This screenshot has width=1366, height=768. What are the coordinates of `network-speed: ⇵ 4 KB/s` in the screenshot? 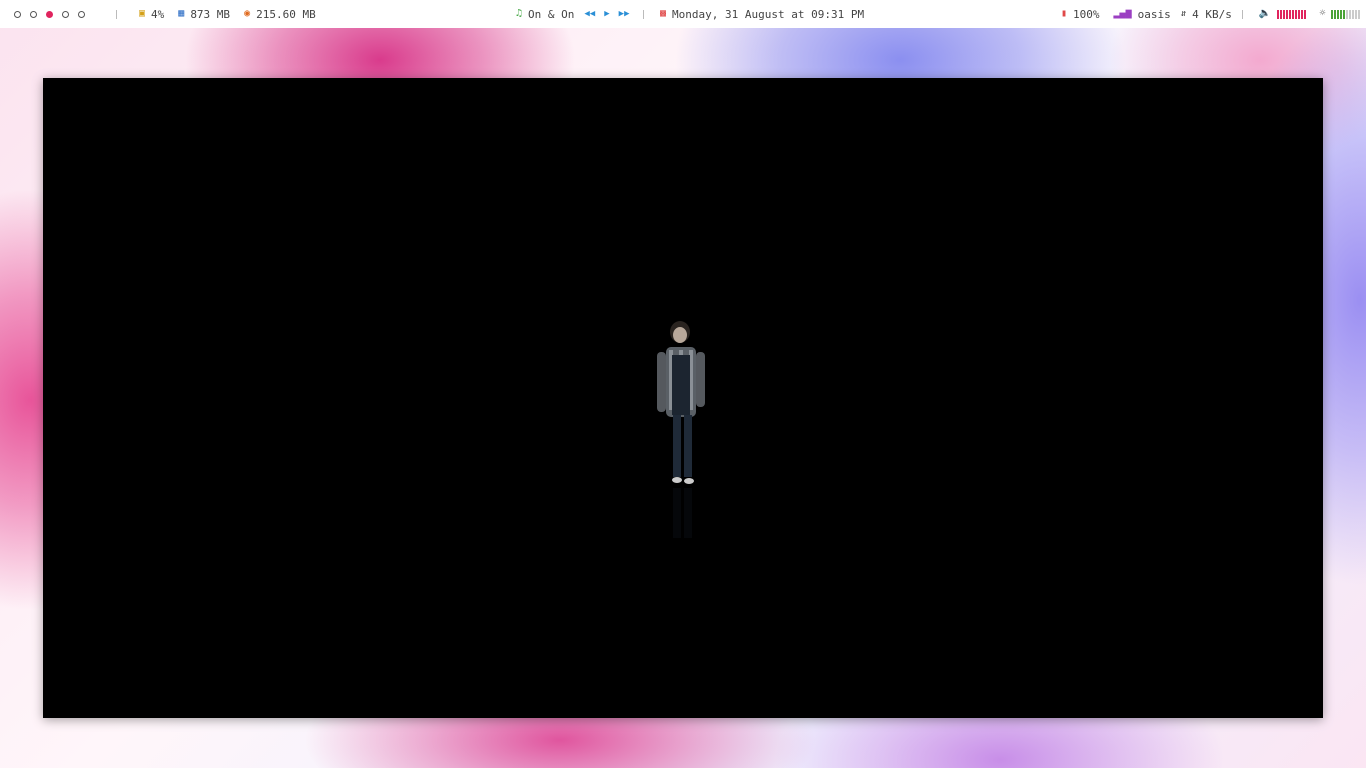 It's located at (1206, 14).